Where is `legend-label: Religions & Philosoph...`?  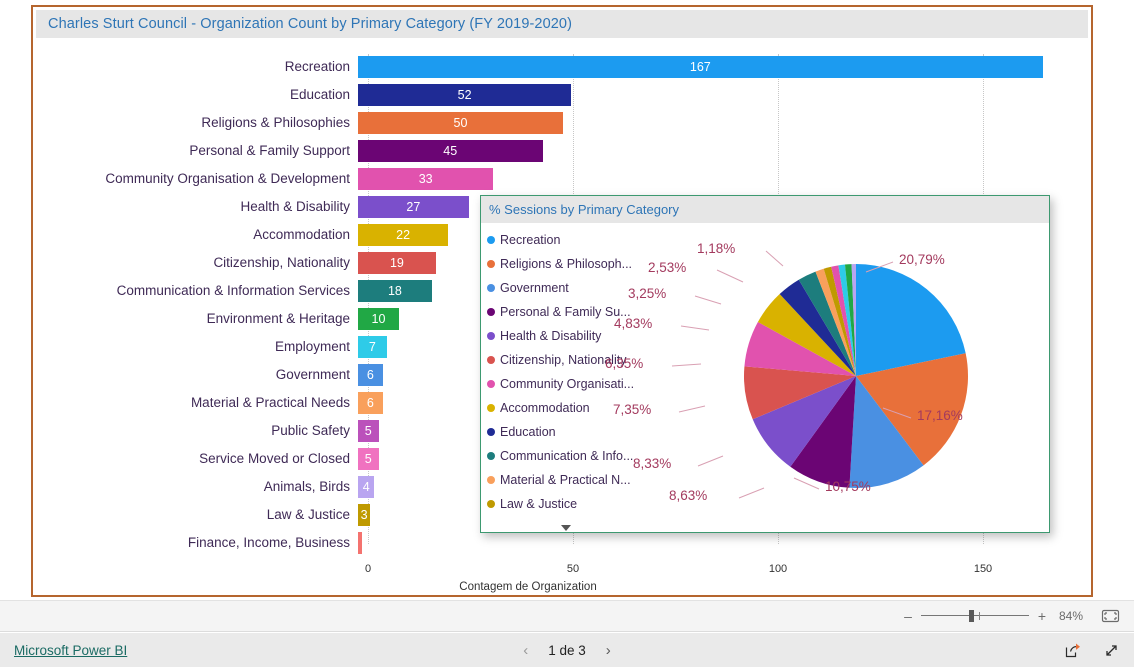 legend-label: Religions & Philosoph... is located at coordinates (566, 264).